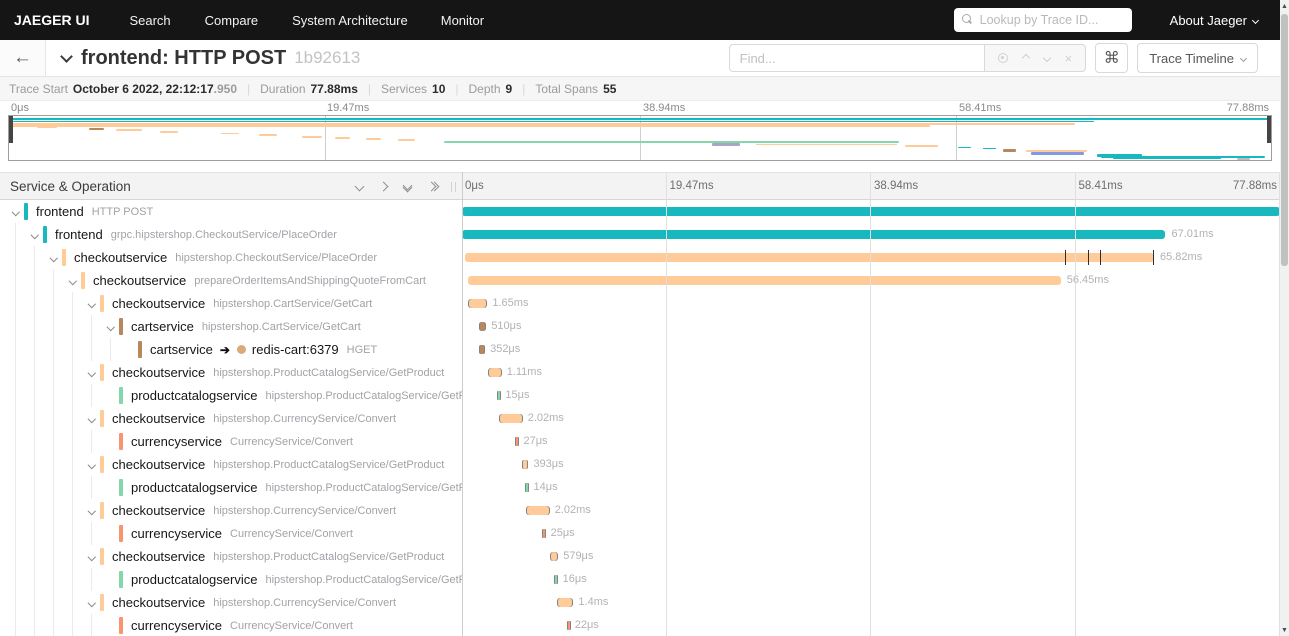  Describe the element at coordinates (1284, 318) in the screenshot. I see `vertical-scrollbar: ▲ ▼` at that location.